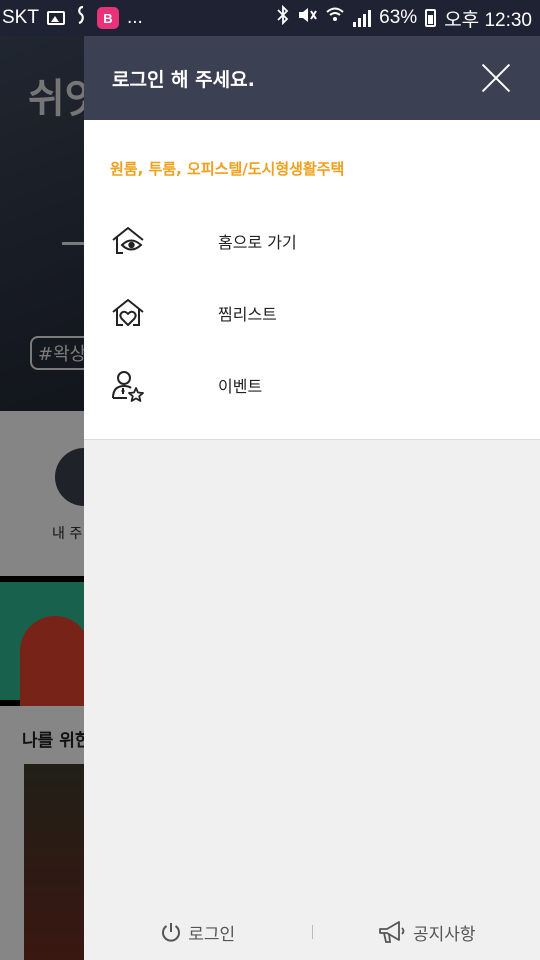 This screenshot has width=540, height=960. What do you see at coordinates (496, 78) in the screenshot?
I see `close-icon` at bounding box center [496, 78].